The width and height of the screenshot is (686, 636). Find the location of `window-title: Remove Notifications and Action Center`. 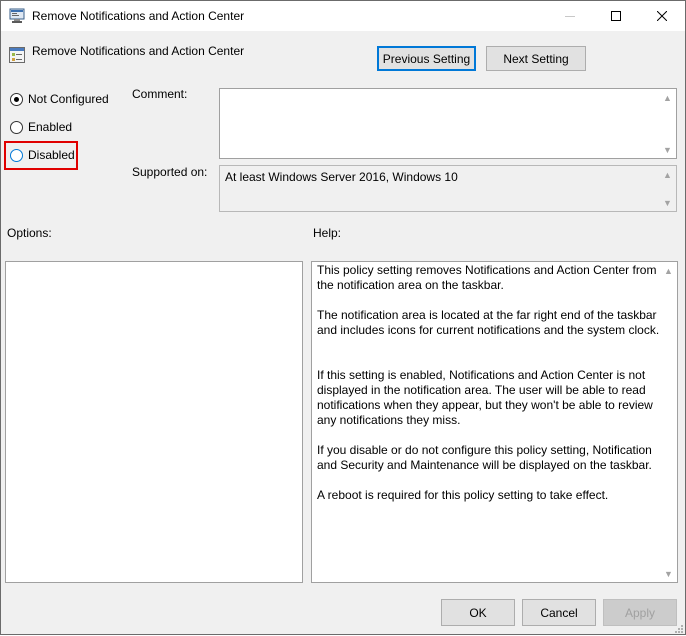

window-title: Remove Notifications and Action Center is located at coordinates (138, 16).